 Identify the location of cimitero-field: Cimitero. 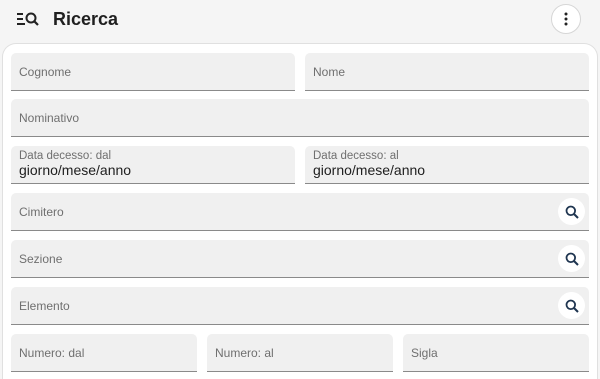
(300, 212).